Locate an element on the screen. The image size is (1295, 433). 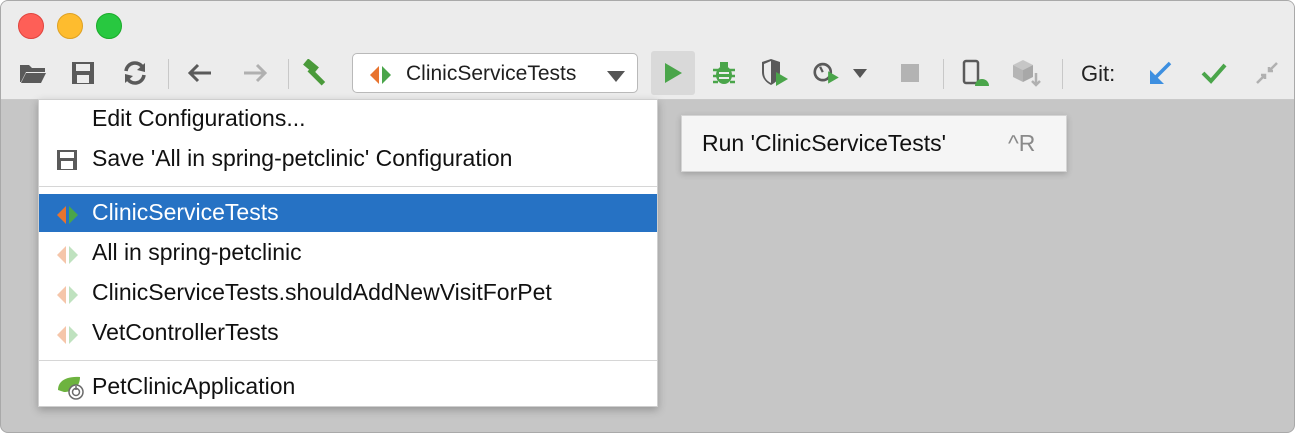
run-configuration-selector: ClinicServiceTests is located at coordinates (495, 73).